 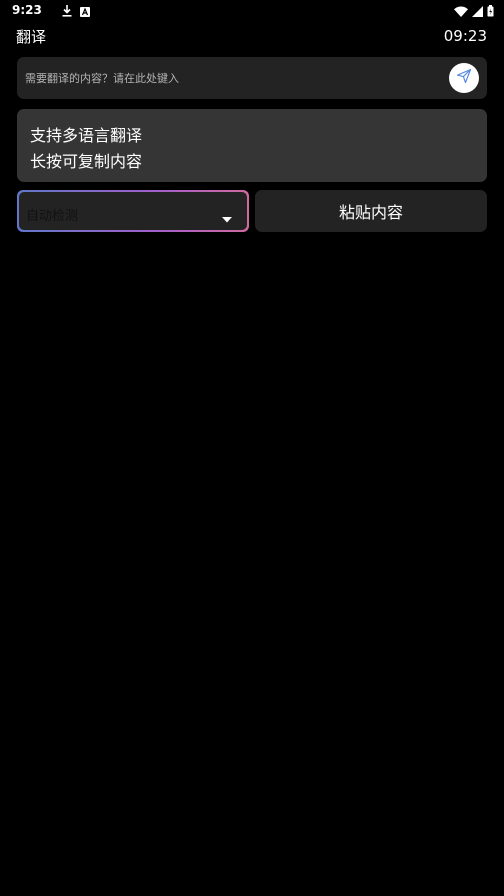 What do you see at coordinates (461, 11) in the screenshot?
I see `wifi-icon` at bounding box center [461, 11].